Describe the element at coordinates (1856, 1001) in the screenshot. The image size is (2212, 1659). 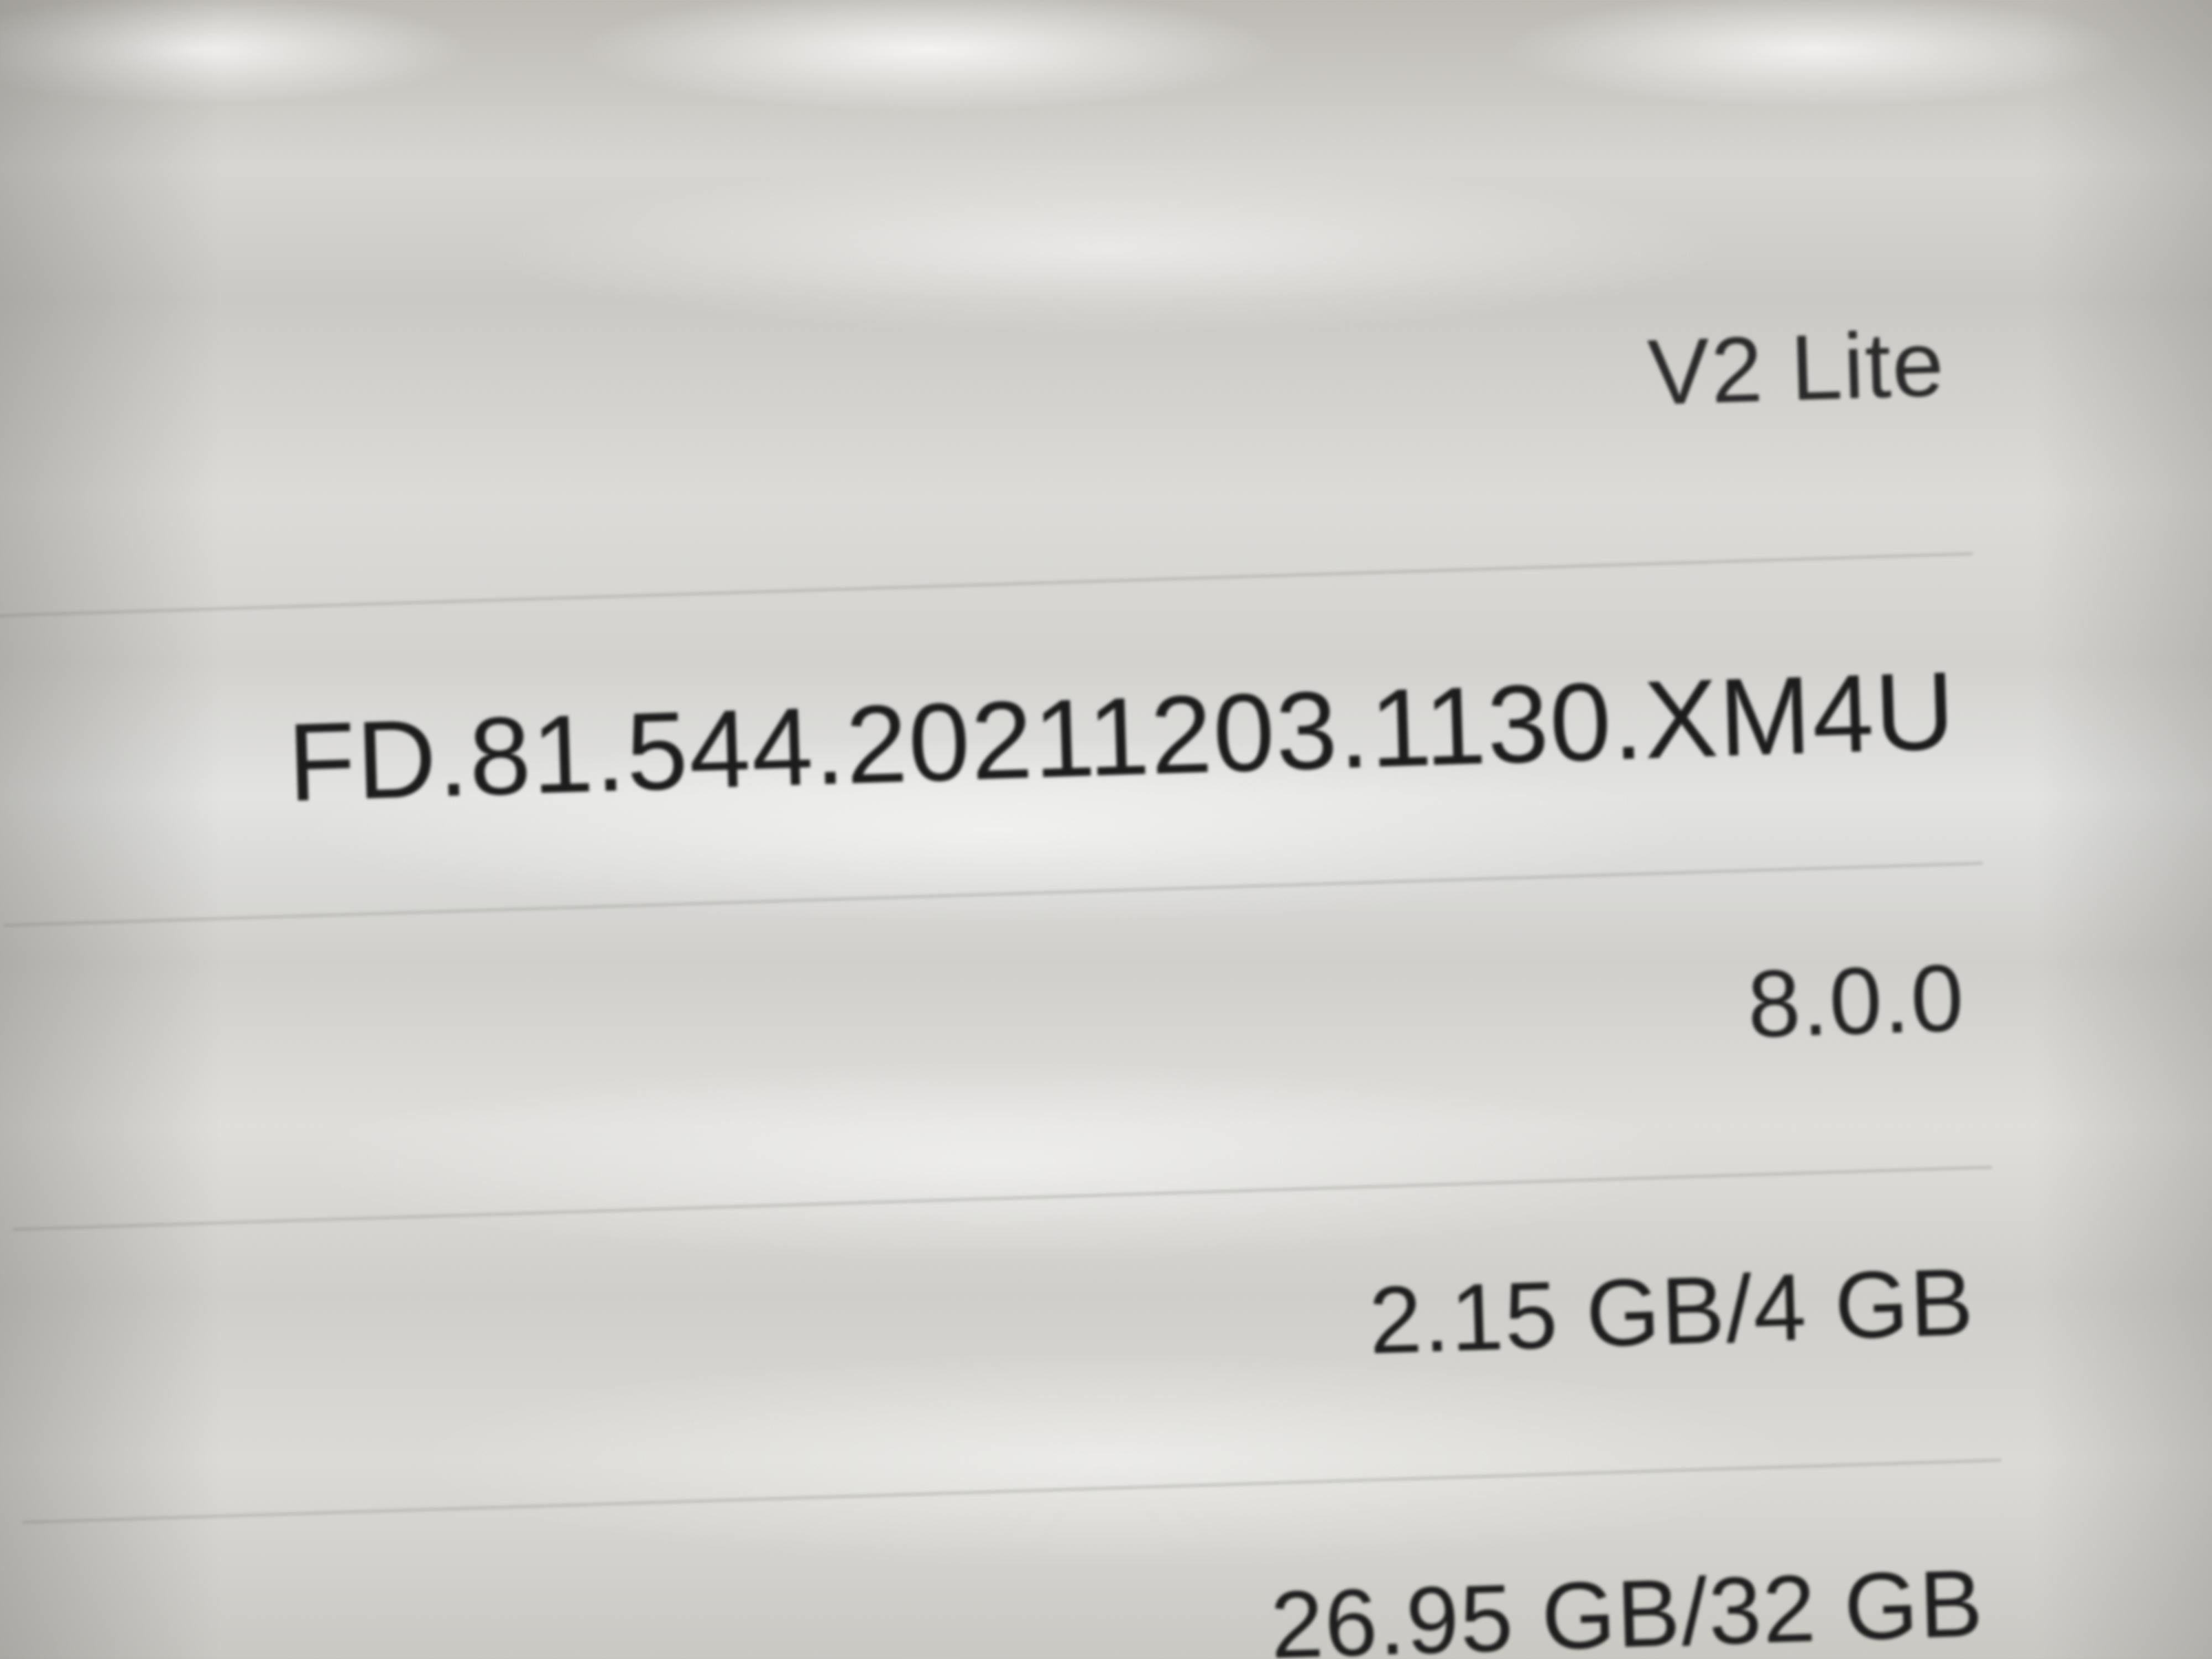
I see `android-version-value: 8.0.0` at that location.